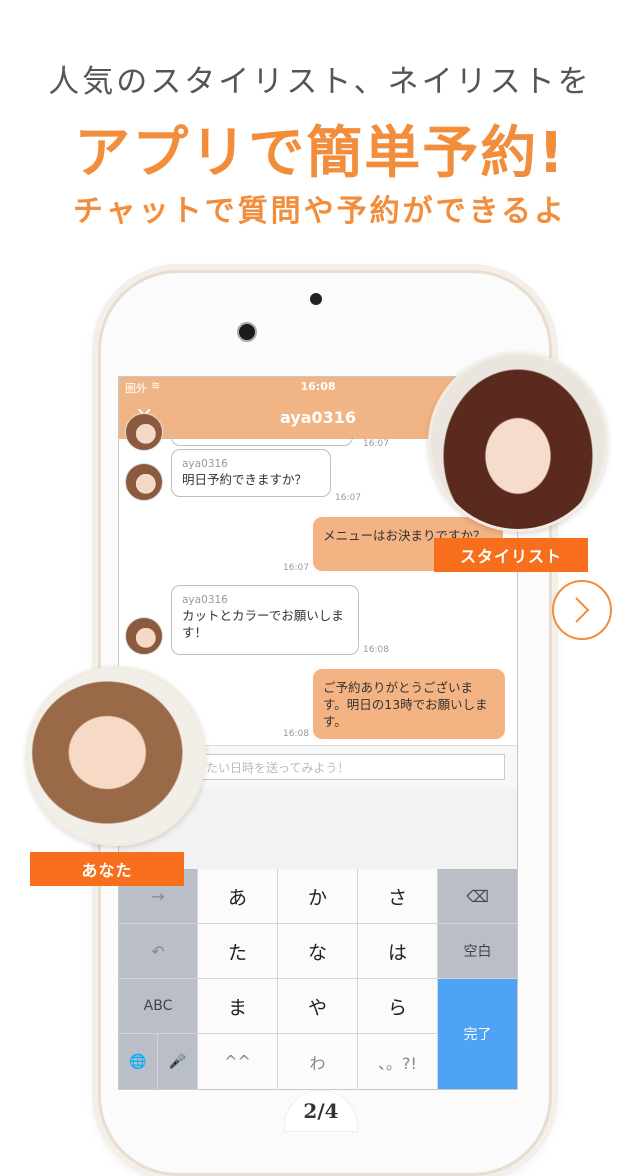 Image resolution: width=640 pixels, height=1176 pixels. I want to click on chevron-right-icon, so click(582, 610).